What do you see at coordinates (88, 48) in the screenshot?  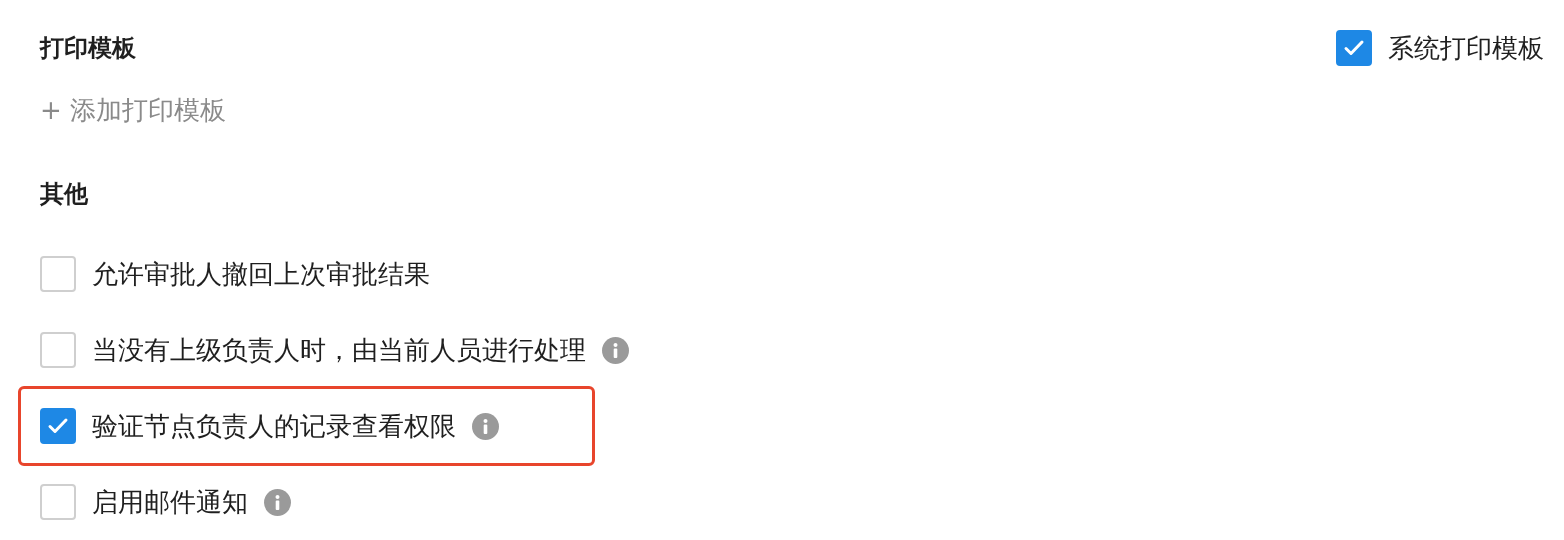 I see `section-title: 打印模板` at bounding box center [88, 48].